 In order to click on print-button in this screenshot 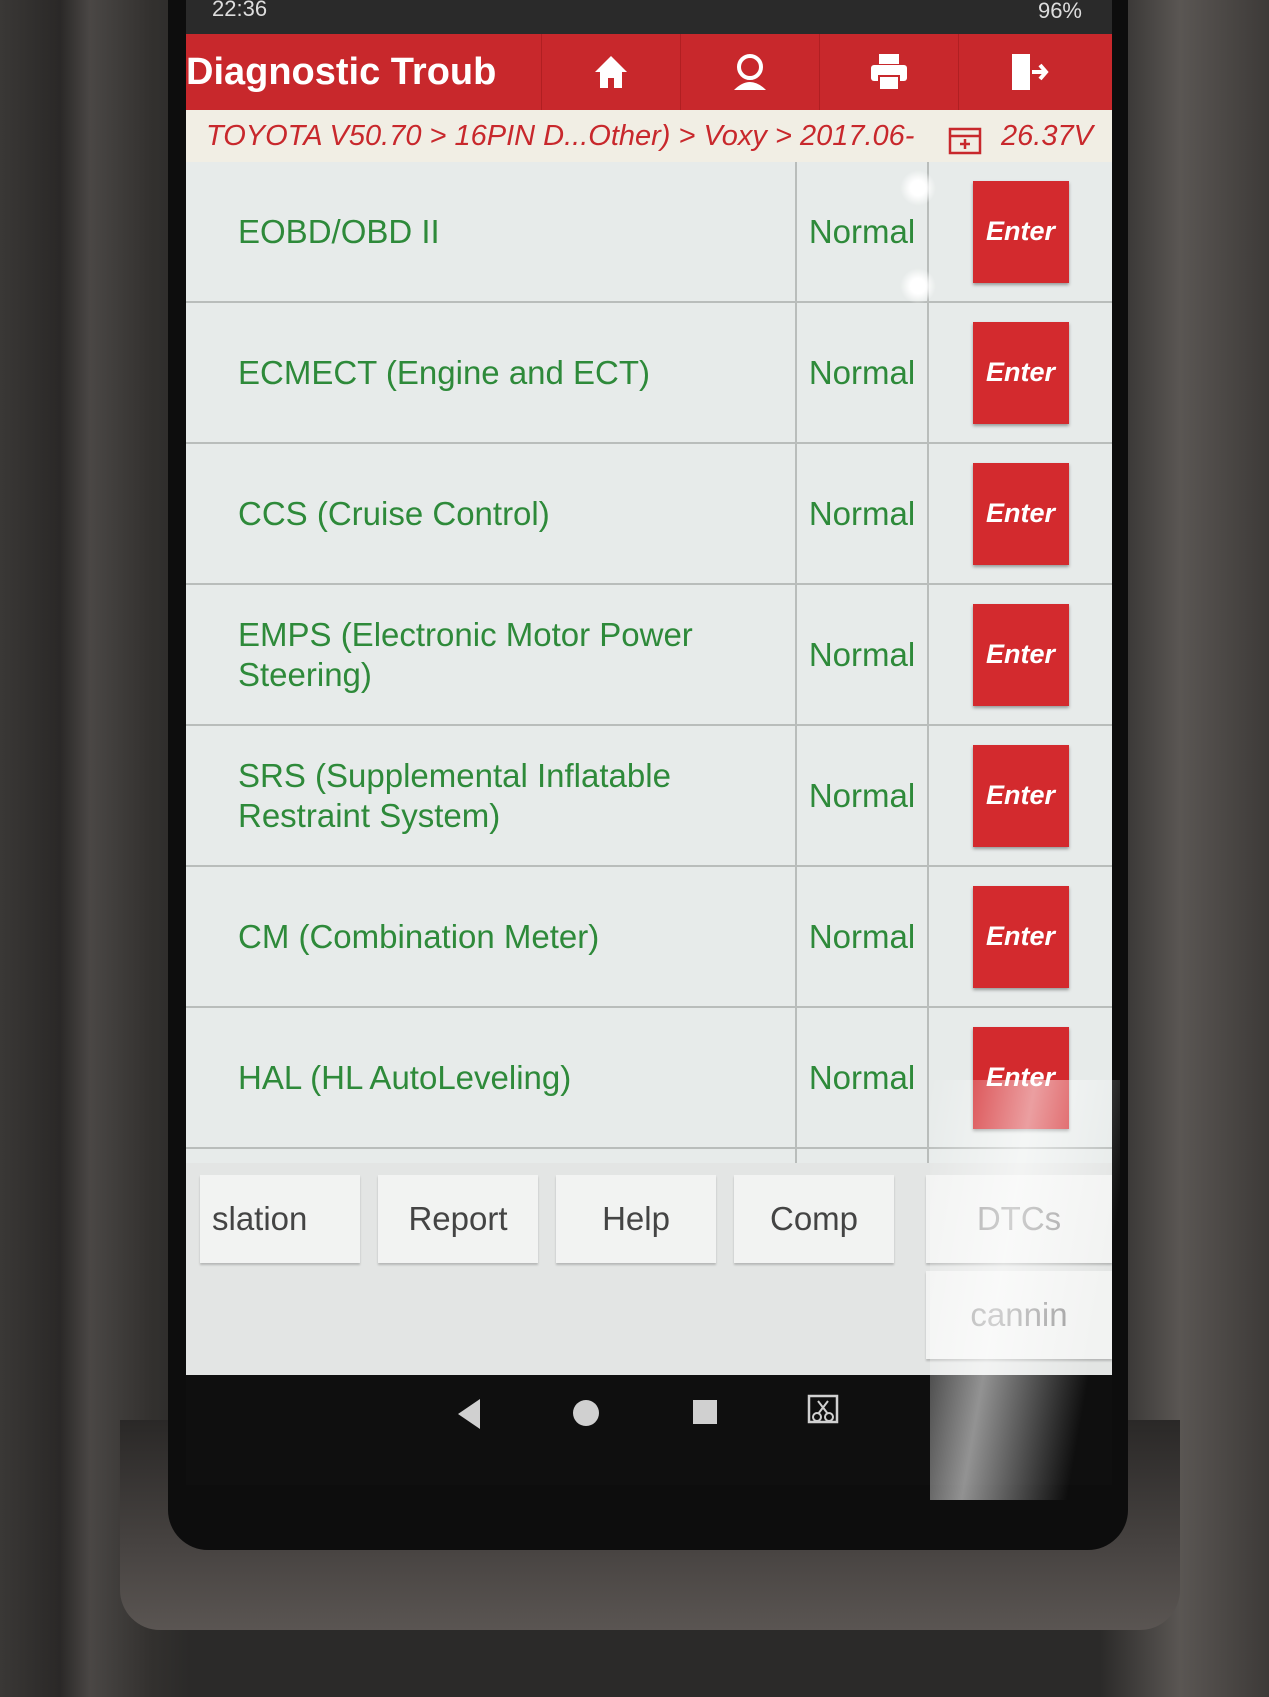, I will do `click(888, 72)`.